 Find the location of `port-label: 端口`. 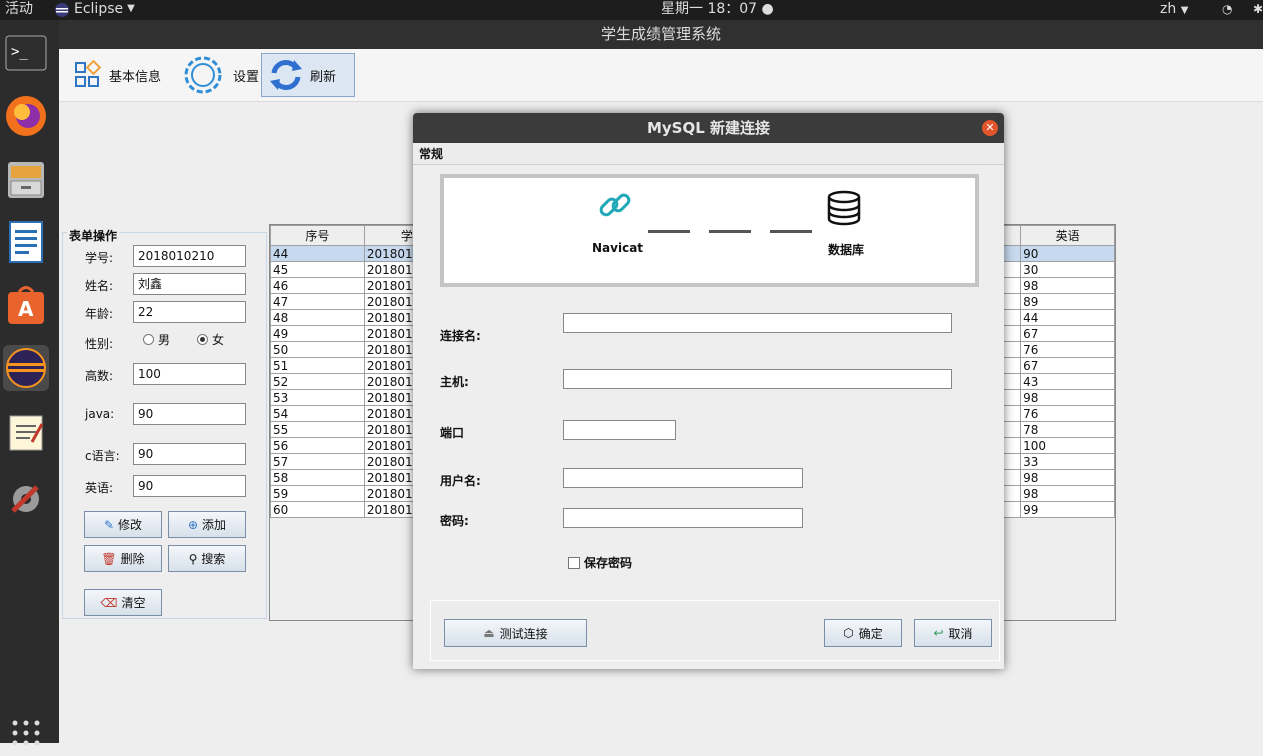

port-label: 端口 is located at coordinates (452, 433).